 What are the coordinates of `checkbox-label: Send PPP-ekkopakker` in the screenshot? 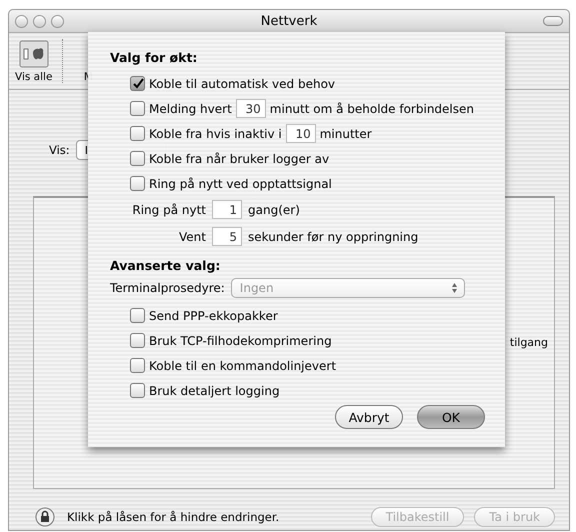 It's located at (213, 315).